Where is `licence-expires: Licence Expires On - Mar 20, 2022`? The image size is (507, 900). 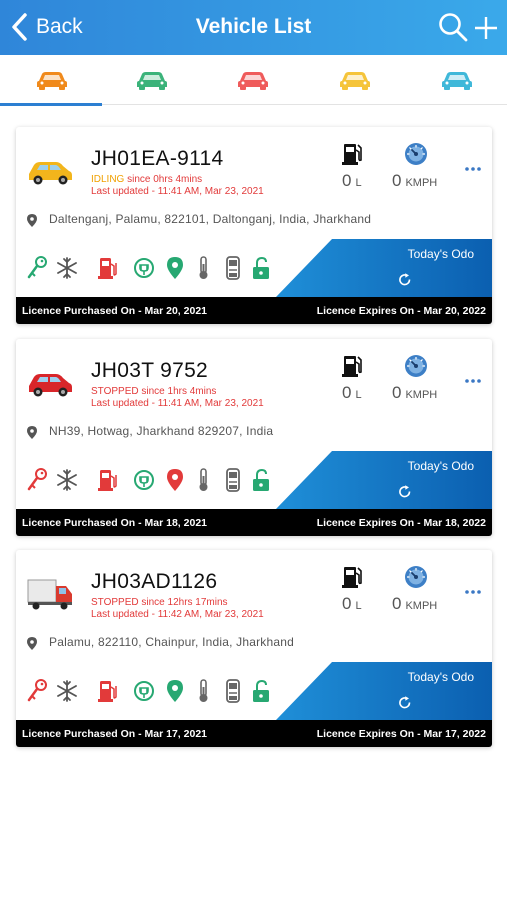
licence-expires: Licence Expires On - Mar 20, 2022 is located at coordinates (401, 311).